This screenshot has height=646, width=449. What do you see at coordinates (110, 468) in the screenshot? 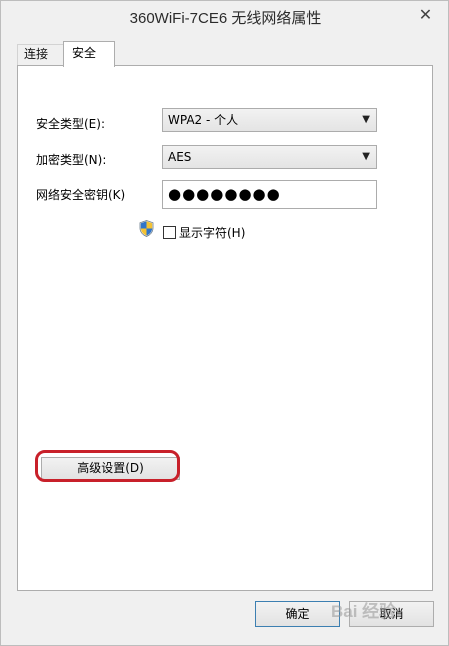
I see `advanced-settings-button: 高级设置(D)` at bounding box center [110, 468].